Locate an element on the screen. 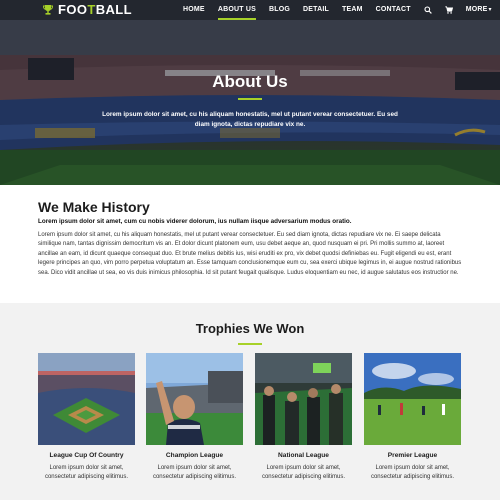 The width and height of the screenshot is (500, 500). nav-home: HOME is located at coordinates (194, 10).